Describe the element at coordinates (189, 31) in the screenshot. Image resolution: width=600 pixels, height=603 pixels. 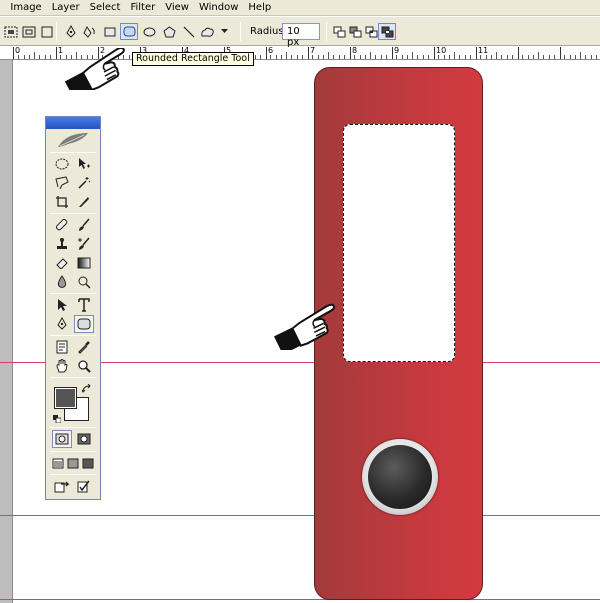
I see `line-tool-icon` at that location.